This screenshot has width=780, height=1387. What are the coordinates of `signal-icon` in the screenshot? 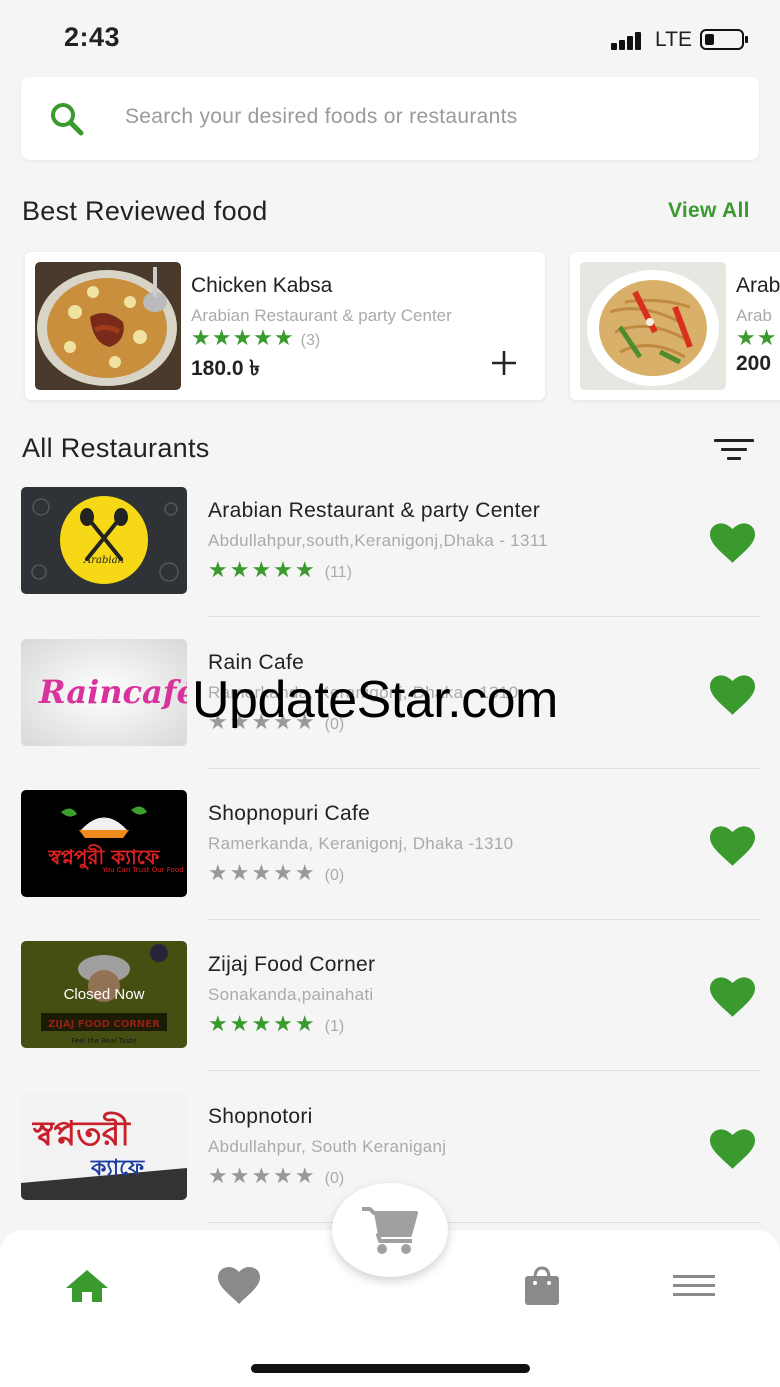 It's located at (629, 40).